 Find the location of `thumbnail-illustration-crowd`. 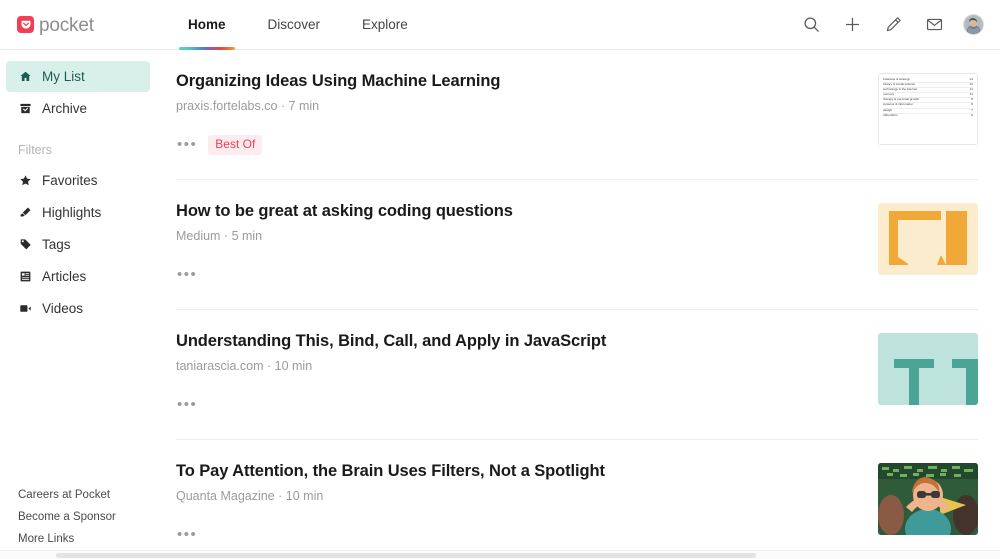

thumbnail-illustration-crowd is located at coordinates (928, 499).